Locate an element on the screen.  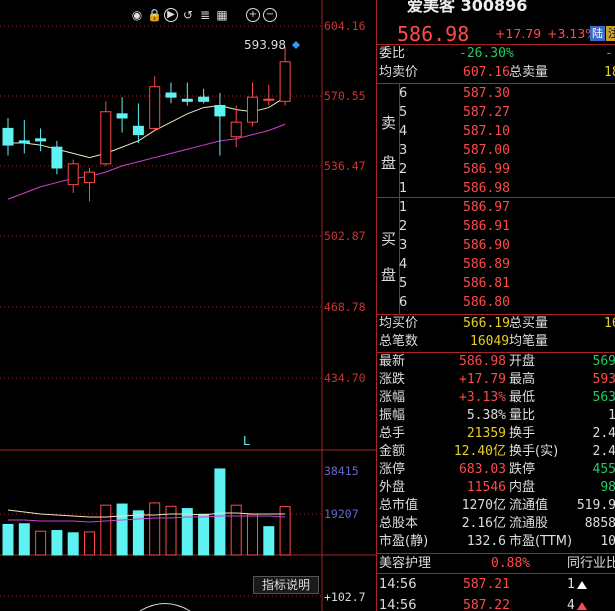
sell-level: 6 is located at coordinates (403, 93).